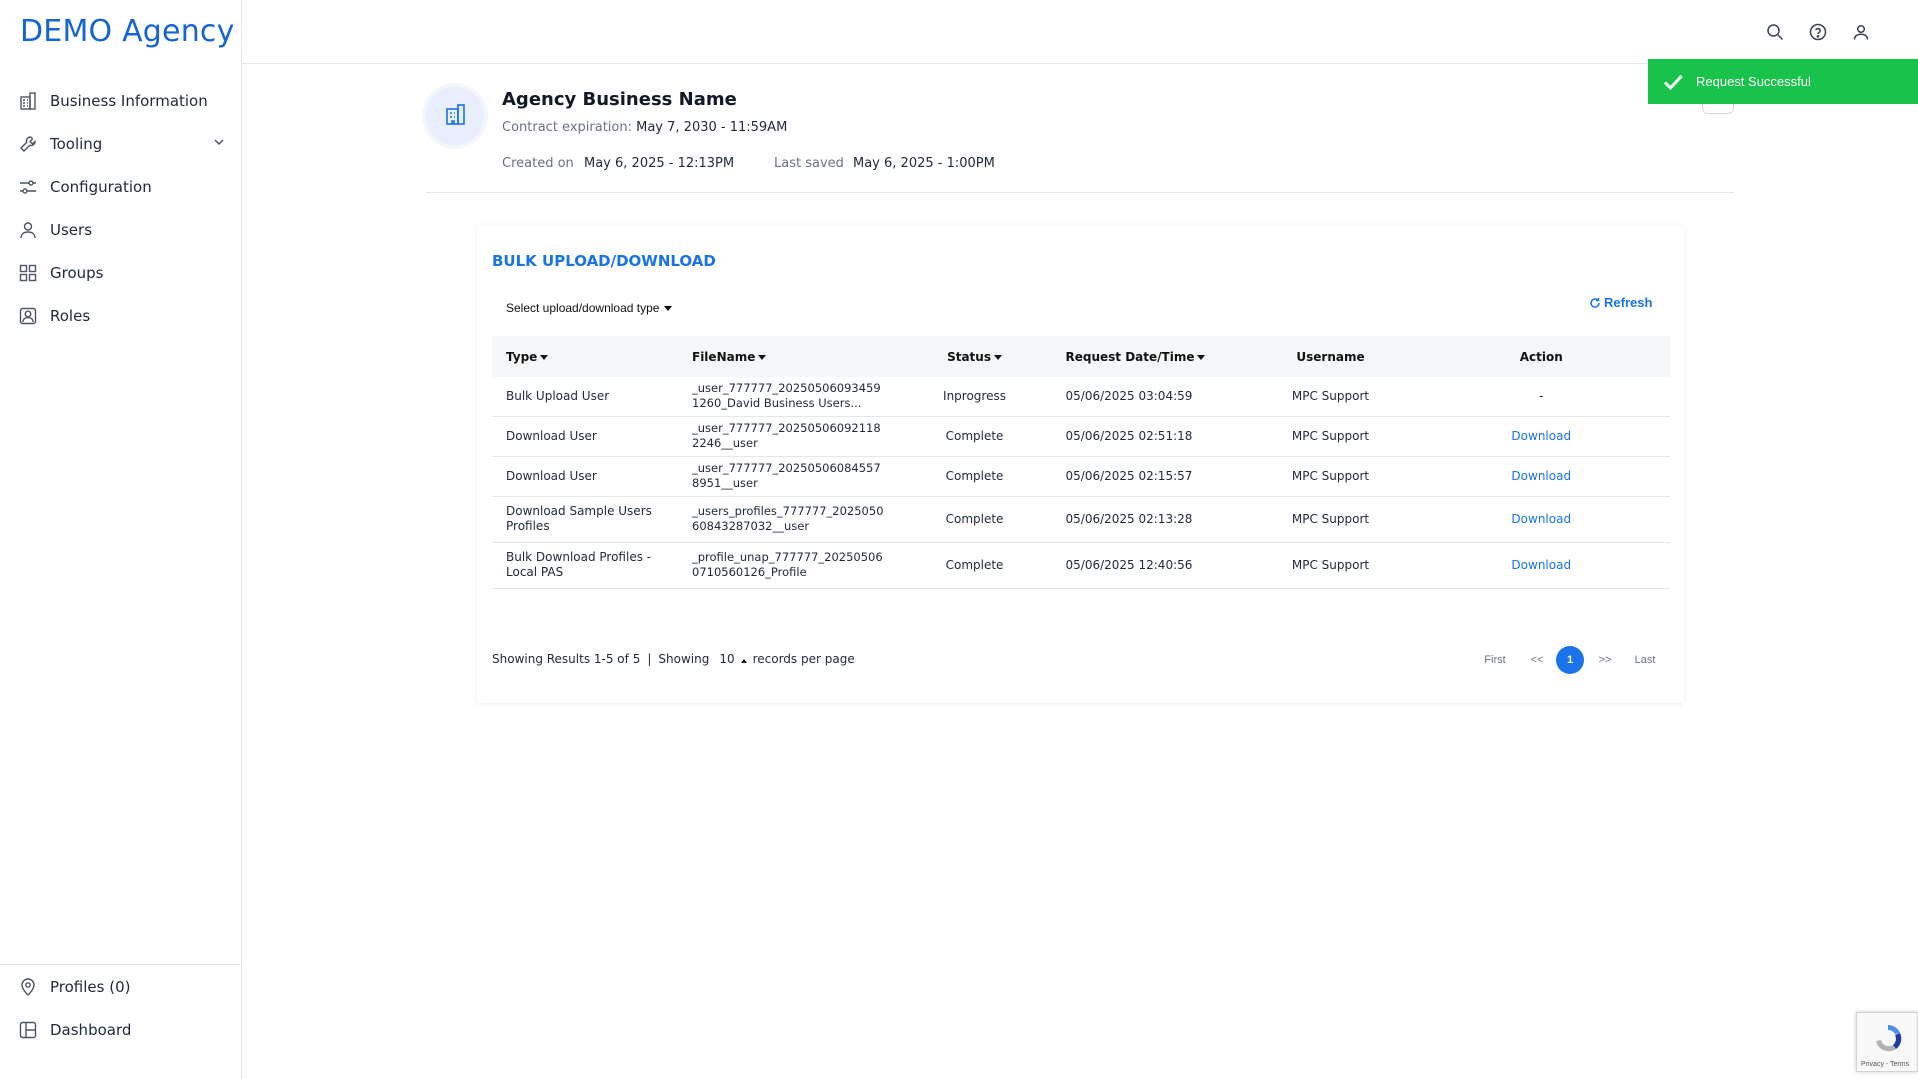 The width and height of the screenshot is (1918, 1079). I want to click on id-badge-icon, so click(28, 316).